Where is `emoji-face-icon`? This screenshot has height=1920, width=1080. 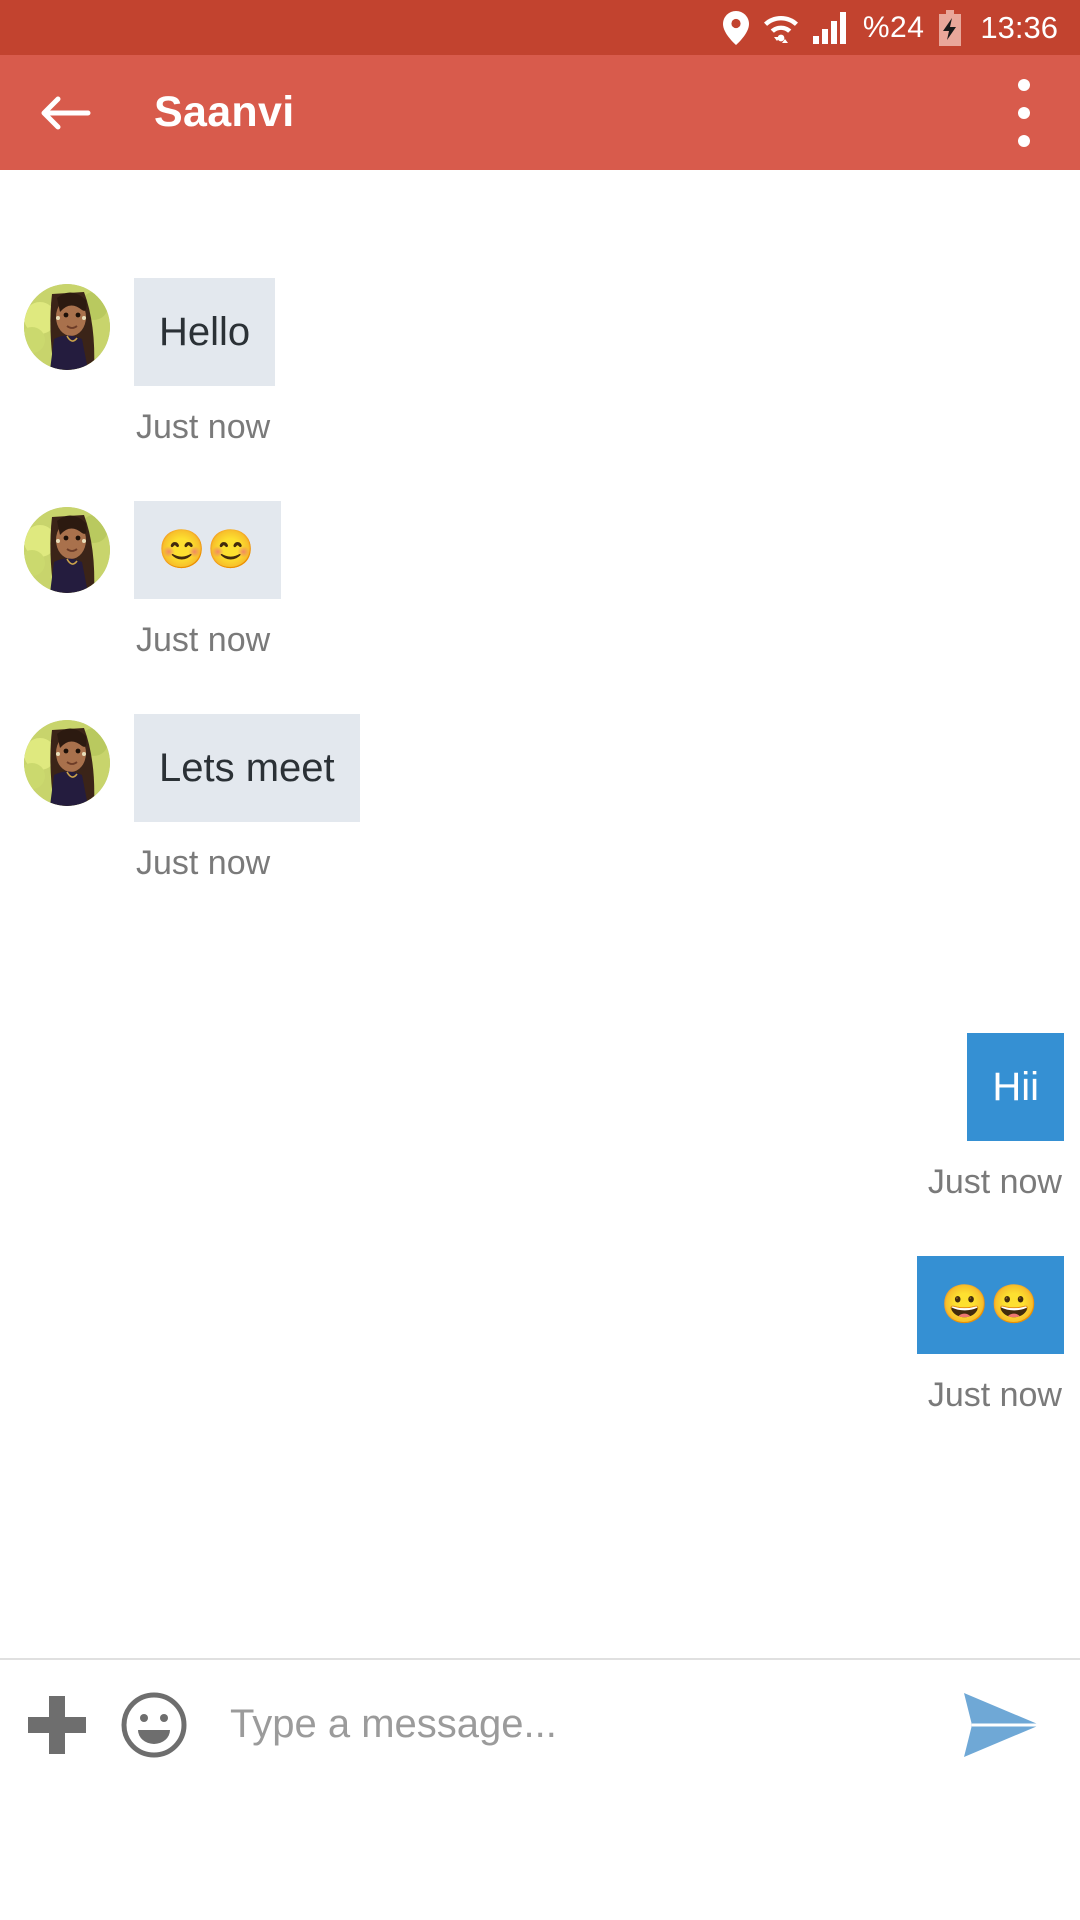 emoji-face-icon is located at coordinates (154, 1725).